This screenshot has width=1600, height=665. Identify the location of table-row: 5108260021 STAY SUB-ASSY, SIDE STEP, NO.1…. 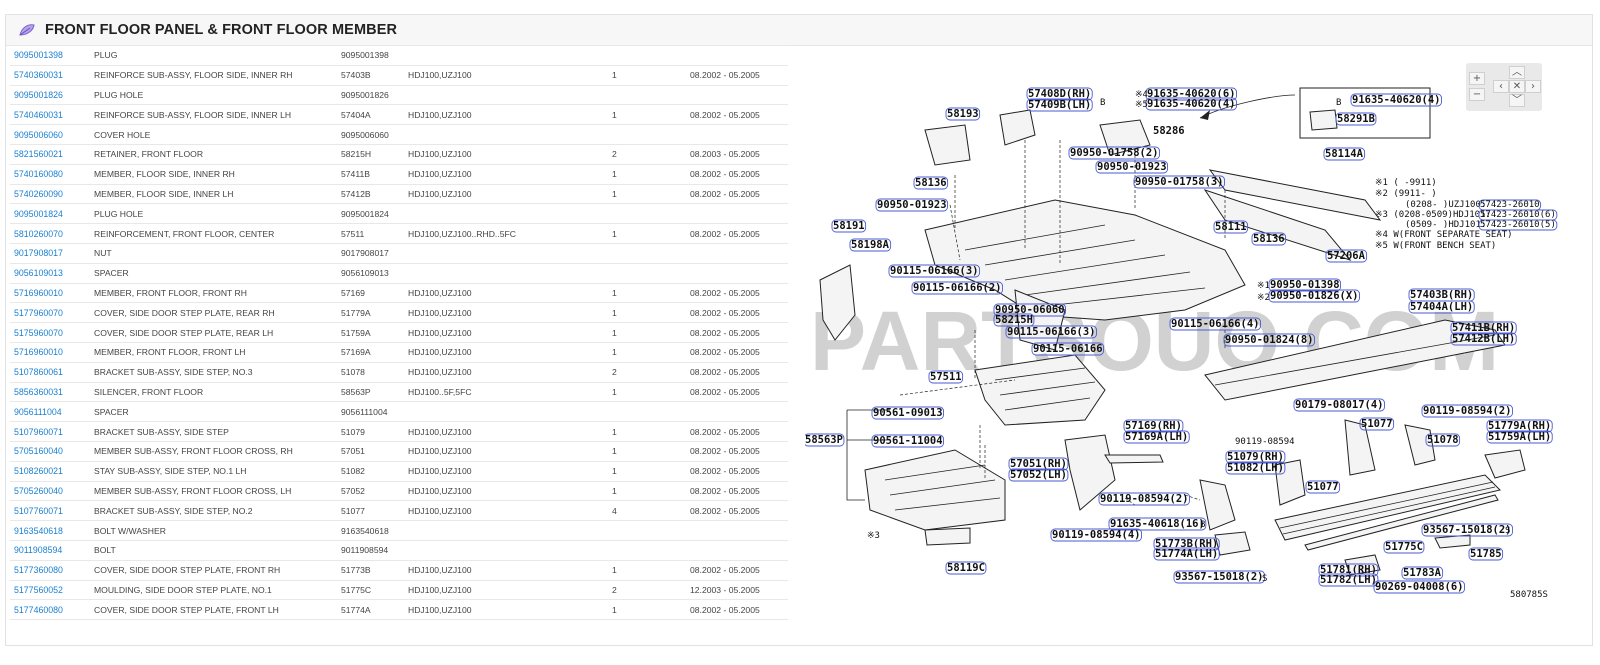
(399, 471).